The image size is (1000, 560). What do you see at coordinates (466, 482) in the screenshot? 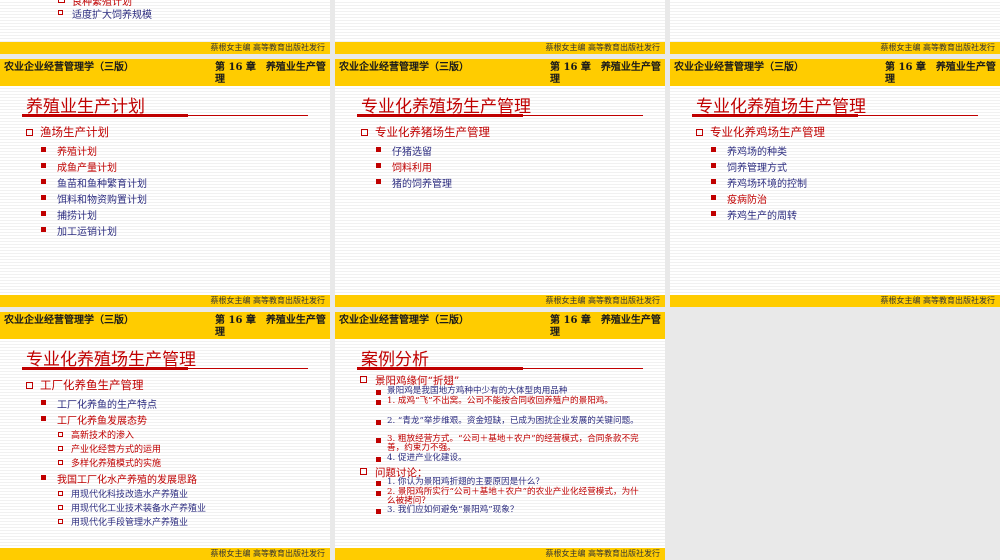
I see `discussion-question: 1. 你认为景阳鸡折翅的主要原因是什么？` at bounding box center [466, 482].